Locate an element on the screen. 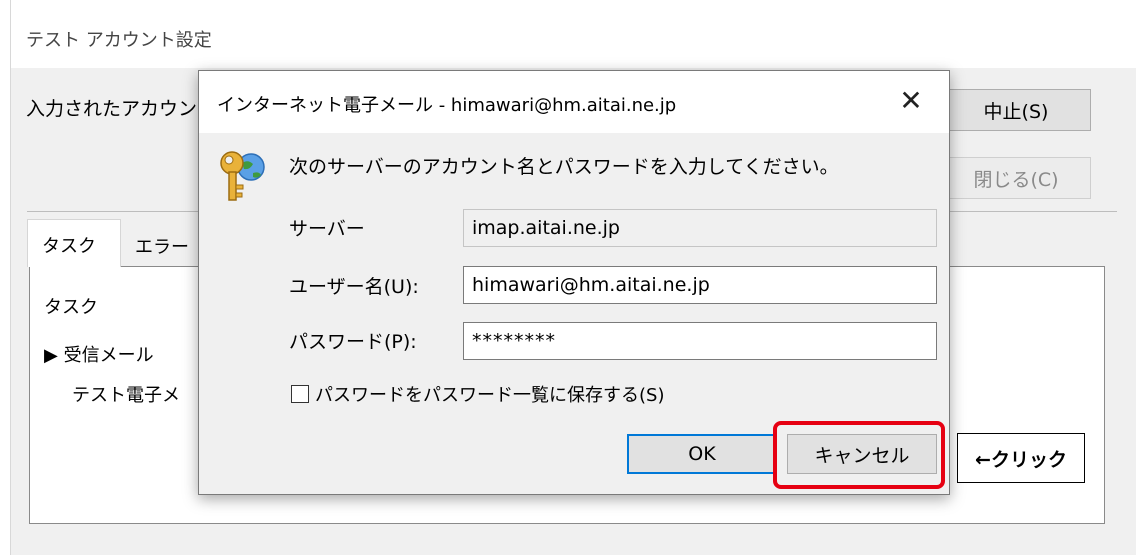 The height and width of the screenshot is (555, 1136). save-password-option: パスワードをパスワード一覧に保存する(S) is located at coordinates (477, 394).